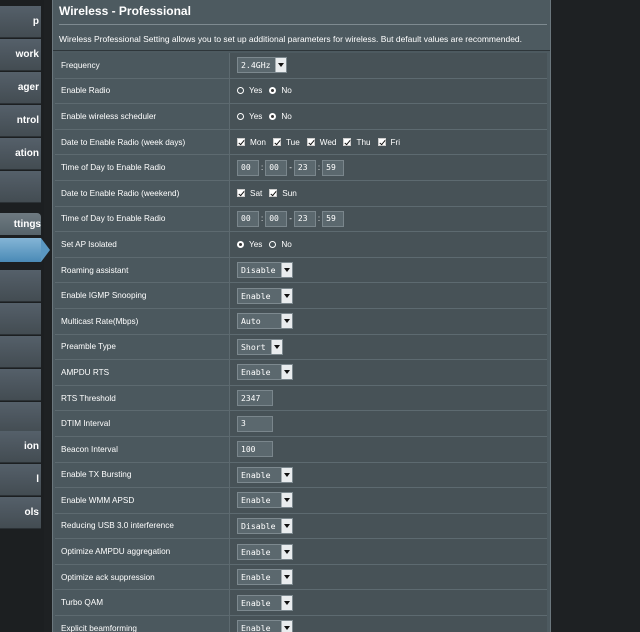 This screenshot has height=632, width=640. I want to click on tx-bursting-select: Enable, so click(265, 474).